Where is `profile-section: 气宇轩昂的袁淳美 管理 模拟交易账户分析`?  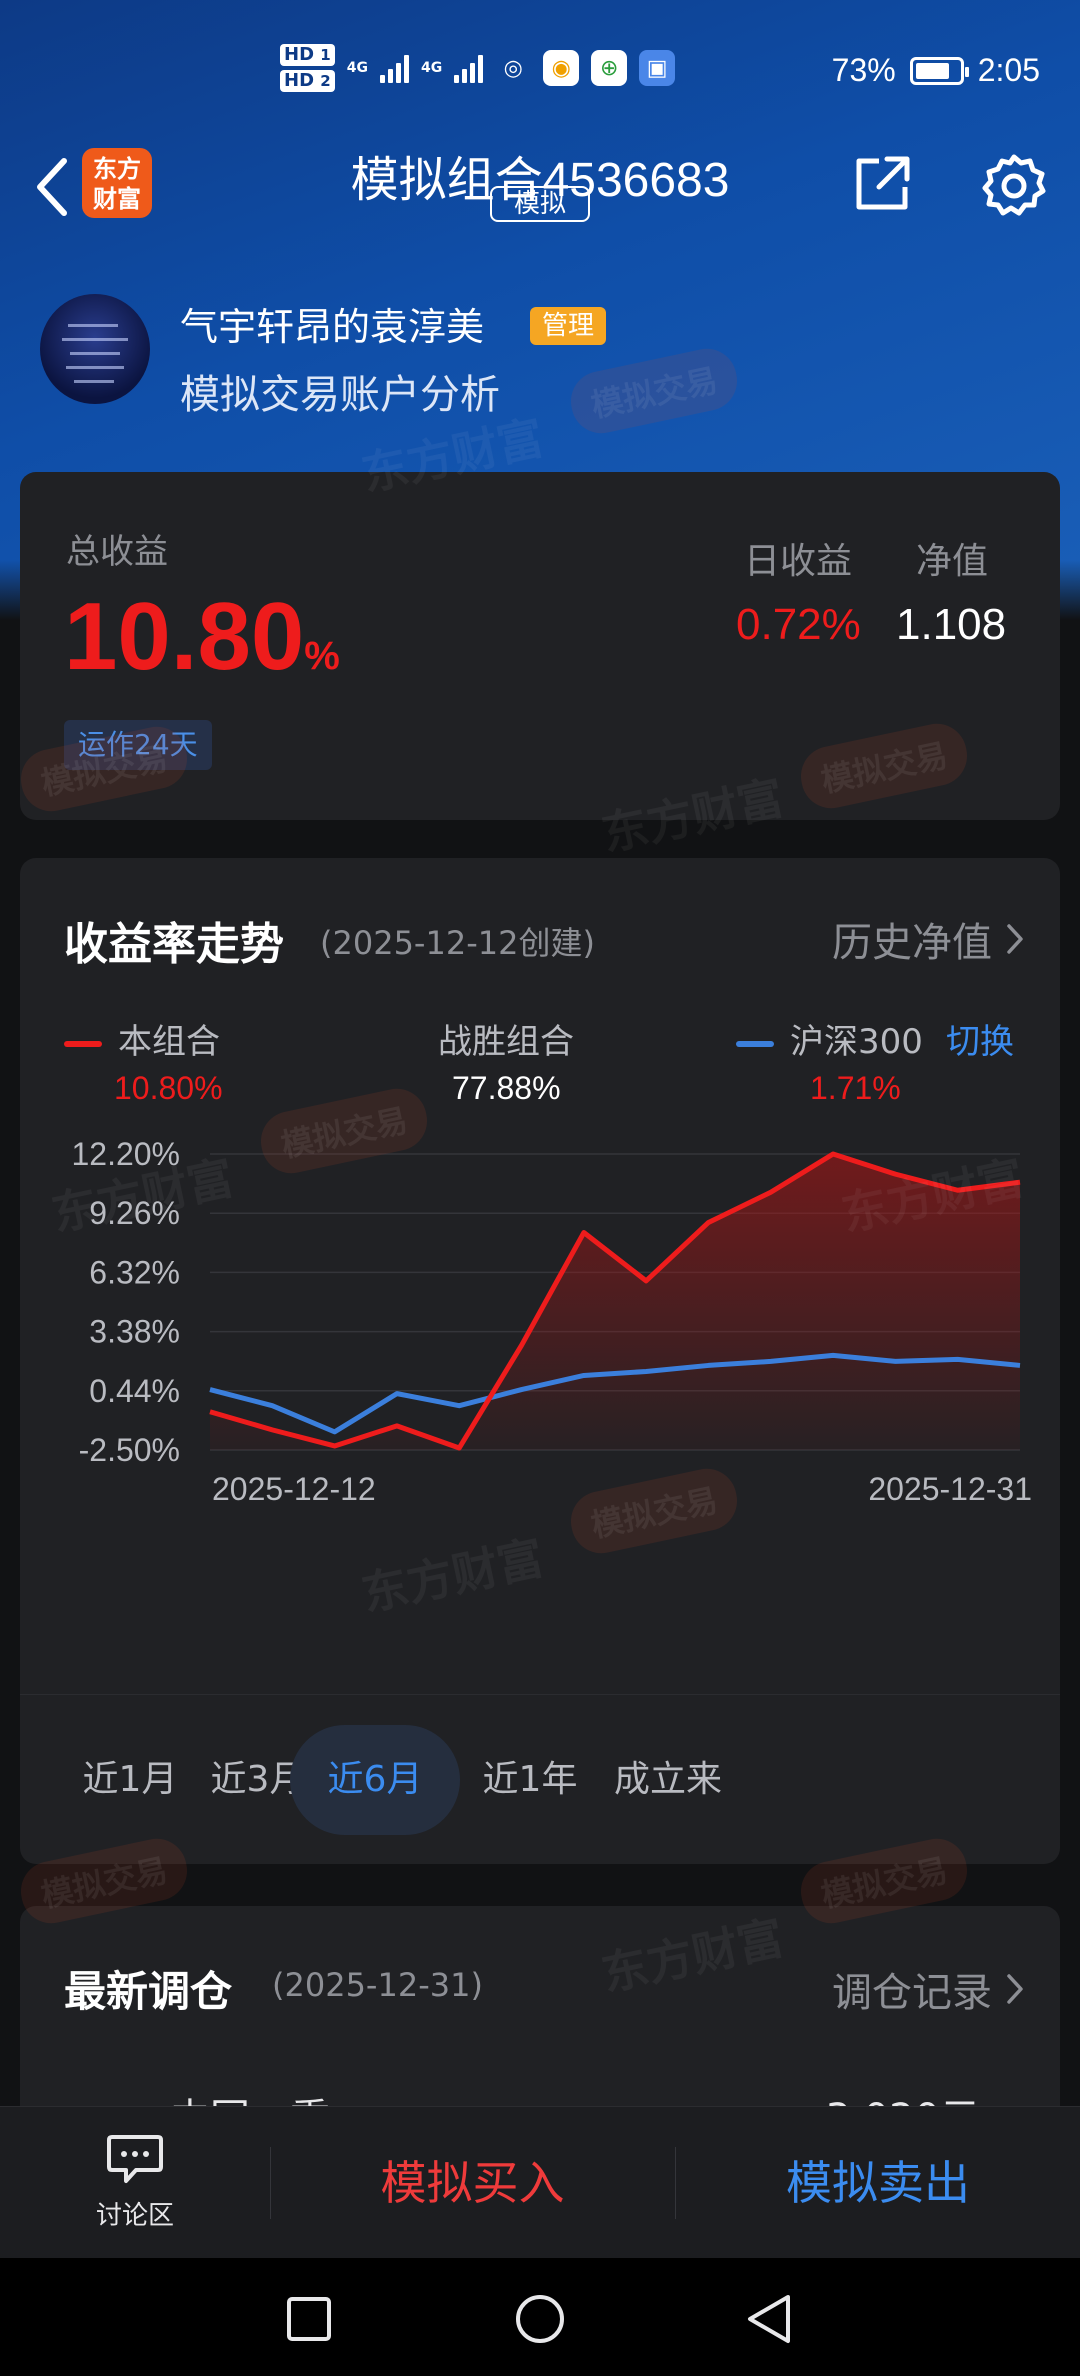 profile-section: 气宇轩昂的袁淳美 管理 模拟交易账户分析 is located at coordinates (540, 355).